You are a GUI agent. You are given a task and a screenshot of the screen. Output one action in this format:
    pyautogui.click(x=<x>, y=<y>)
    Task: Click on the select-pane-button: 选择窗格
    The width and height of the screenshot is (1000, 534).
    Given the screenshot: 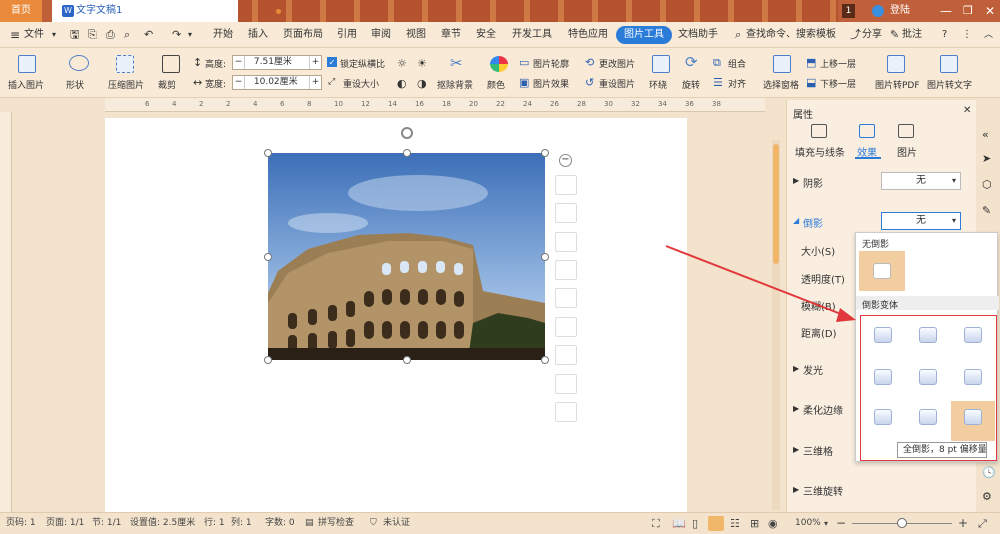 What is the action you would take?
    pyautogui.click(x=781, y=84)
    